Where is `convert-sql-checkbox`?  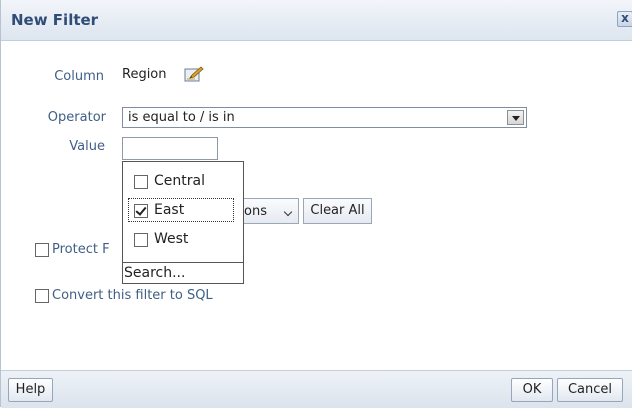
convert-sql-checkbox is located at coordinates (42, 296).